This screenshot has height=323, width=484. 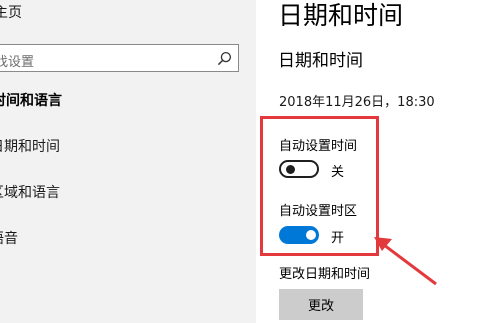 I want to click on auto-timezone-toggle, so click(x=299, y=235).